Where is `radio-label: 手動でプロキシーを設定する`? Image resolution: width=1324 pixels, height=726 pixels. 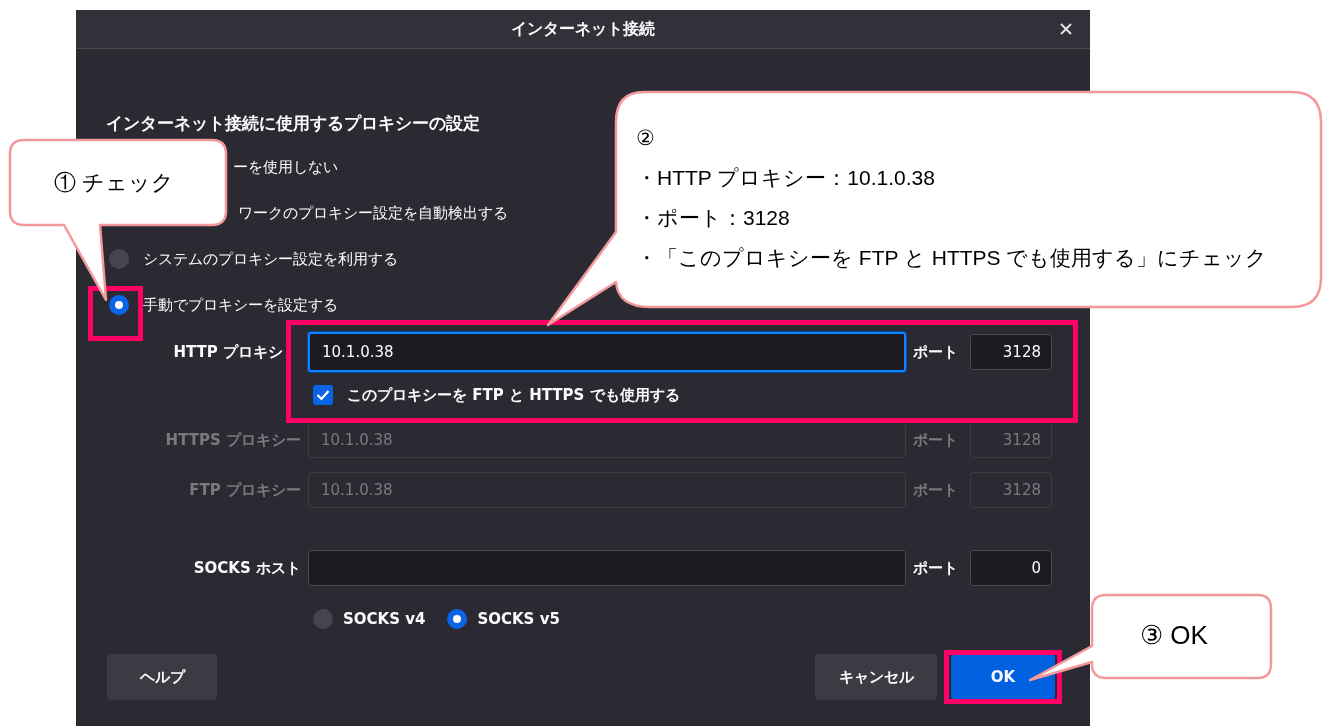 radio-label: 手動でプロキシーを設定する is located at coordinates (240, 305).